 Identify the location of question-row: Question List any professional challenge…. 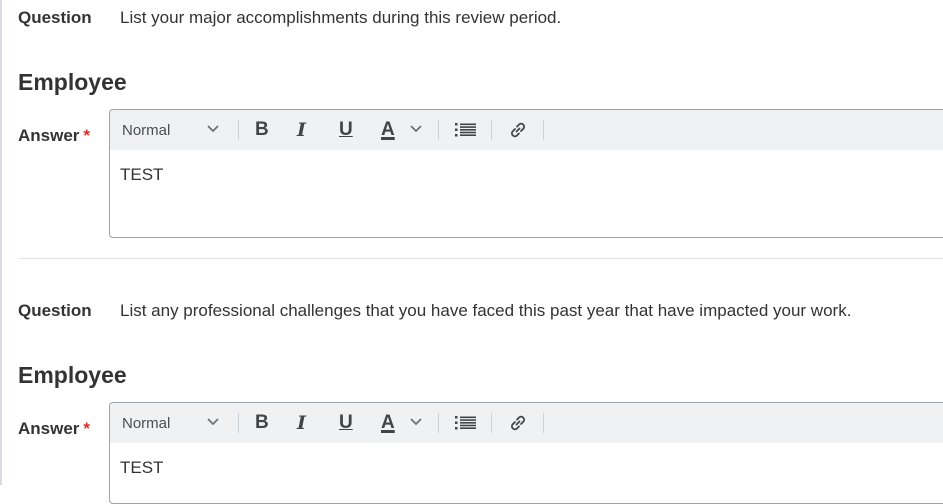
(434, 311).